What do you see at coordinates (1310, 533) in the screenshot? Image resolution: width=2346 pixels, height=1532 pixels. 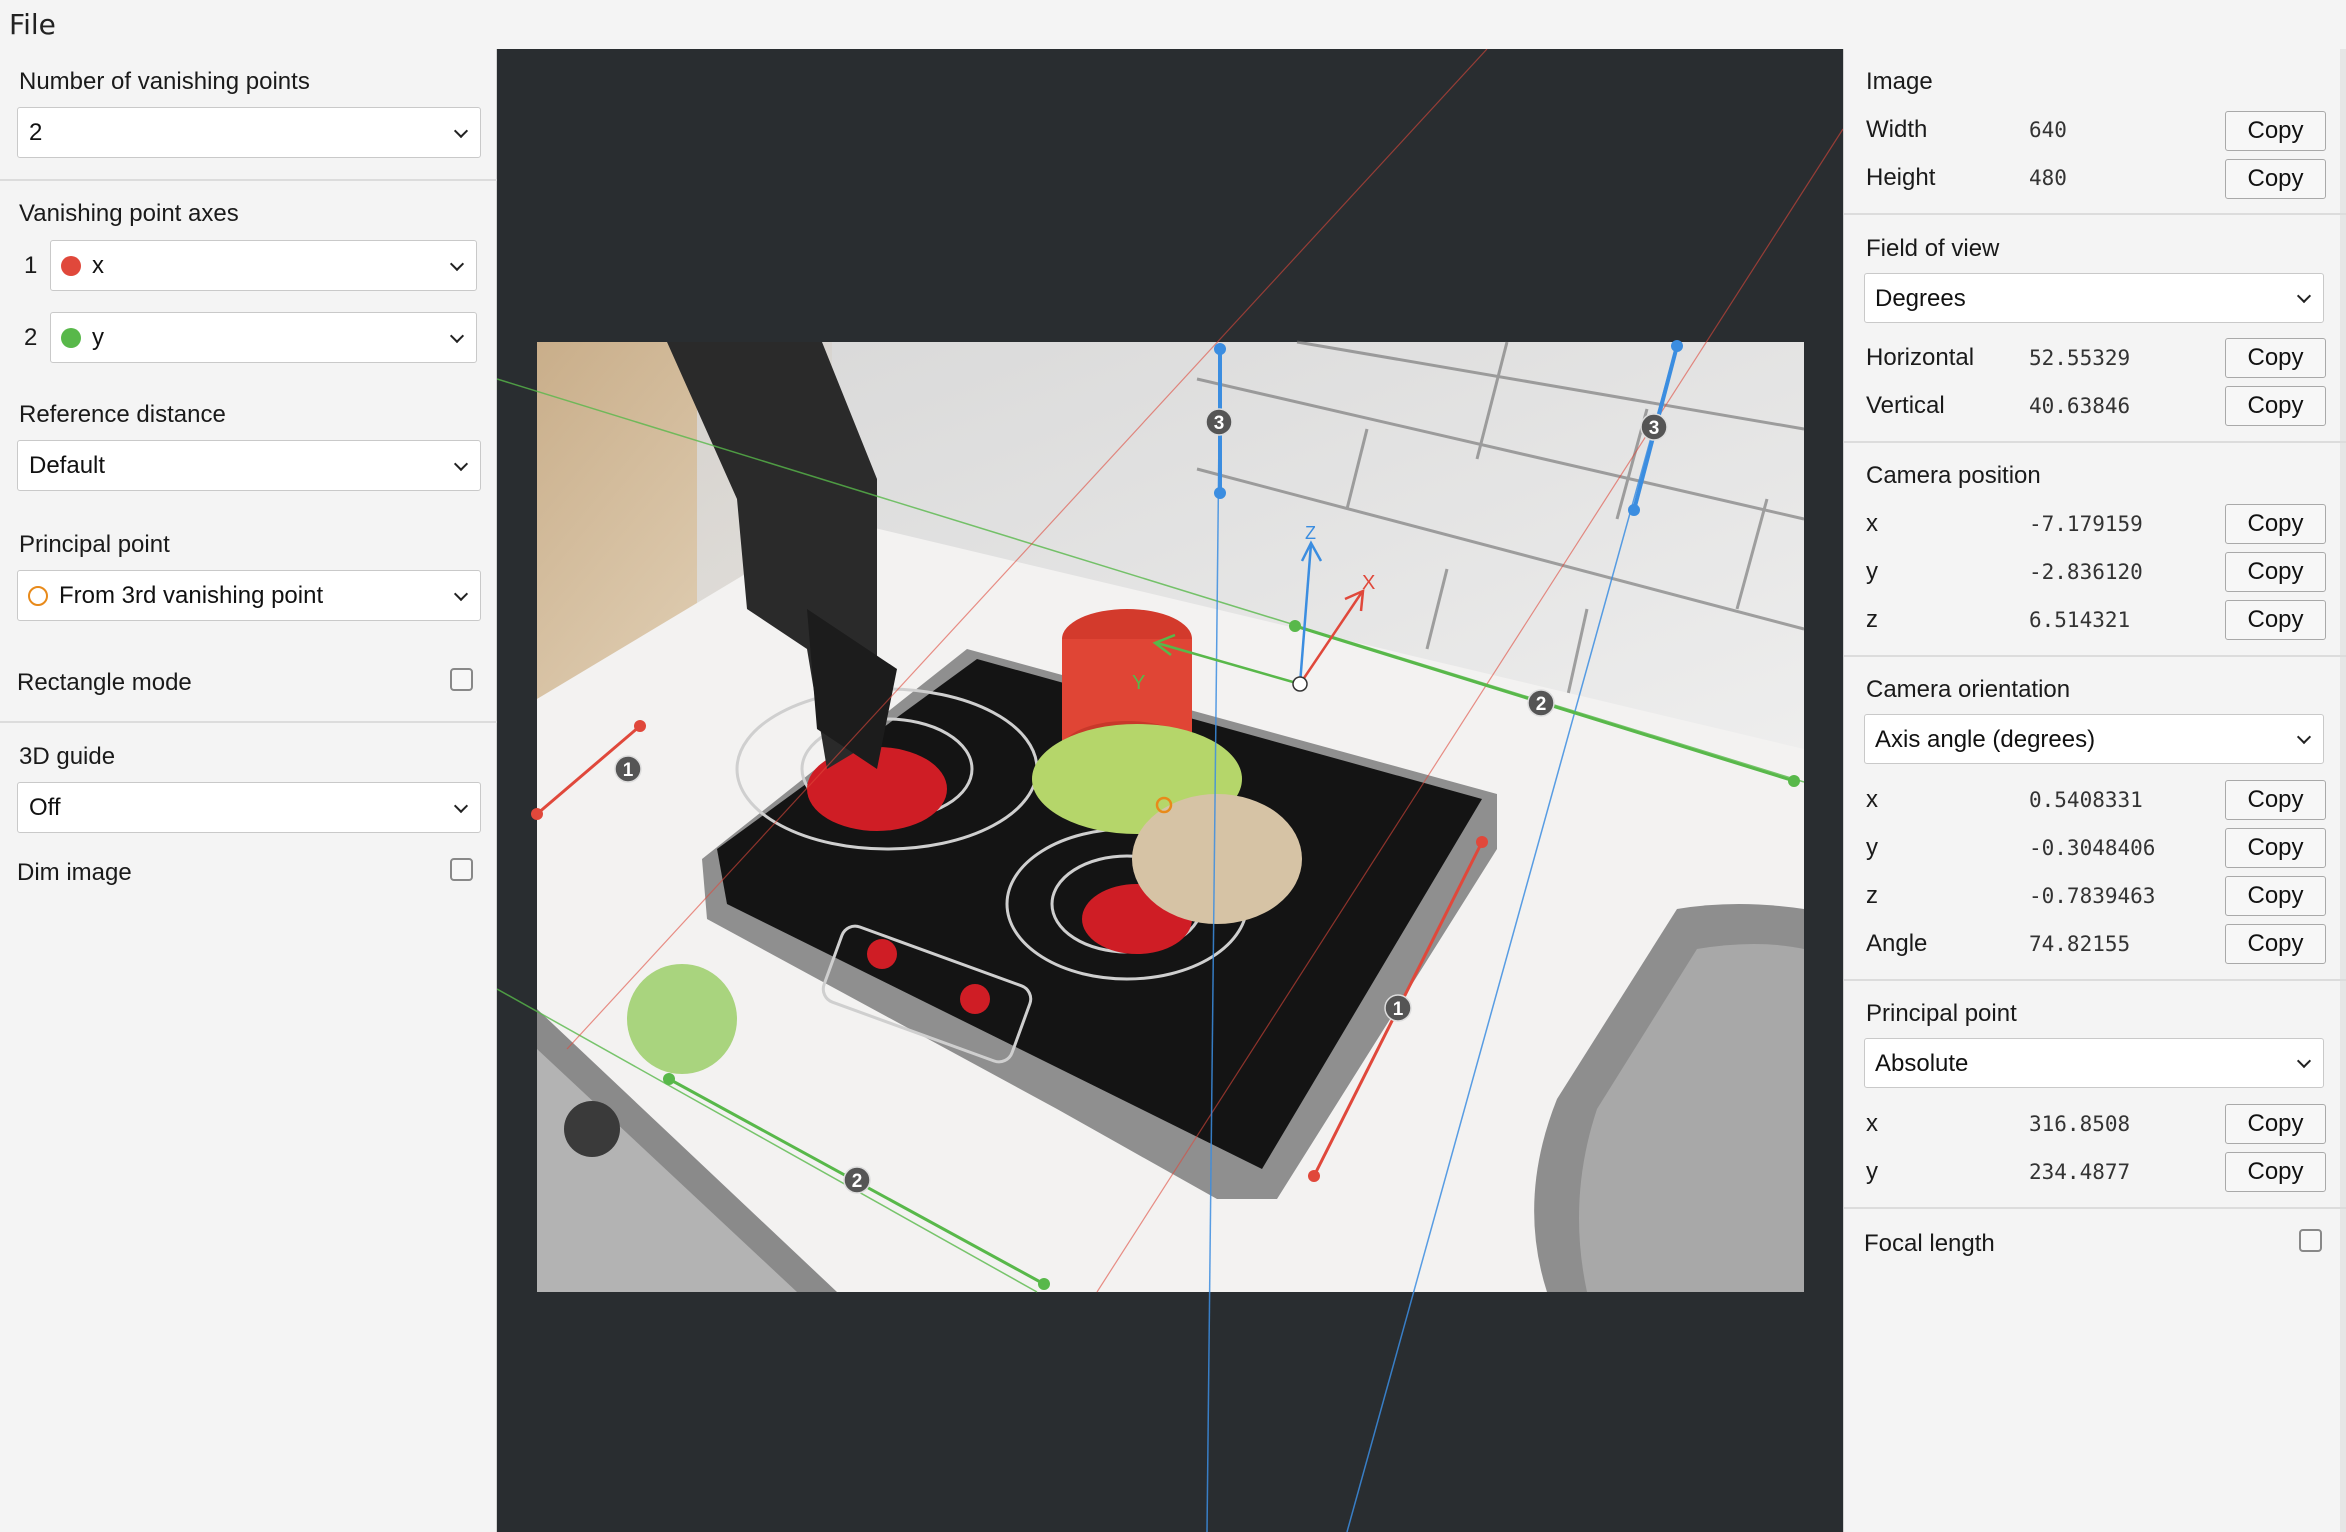 I see `z-axis-label: Z` at bounding box center [1310, 533].